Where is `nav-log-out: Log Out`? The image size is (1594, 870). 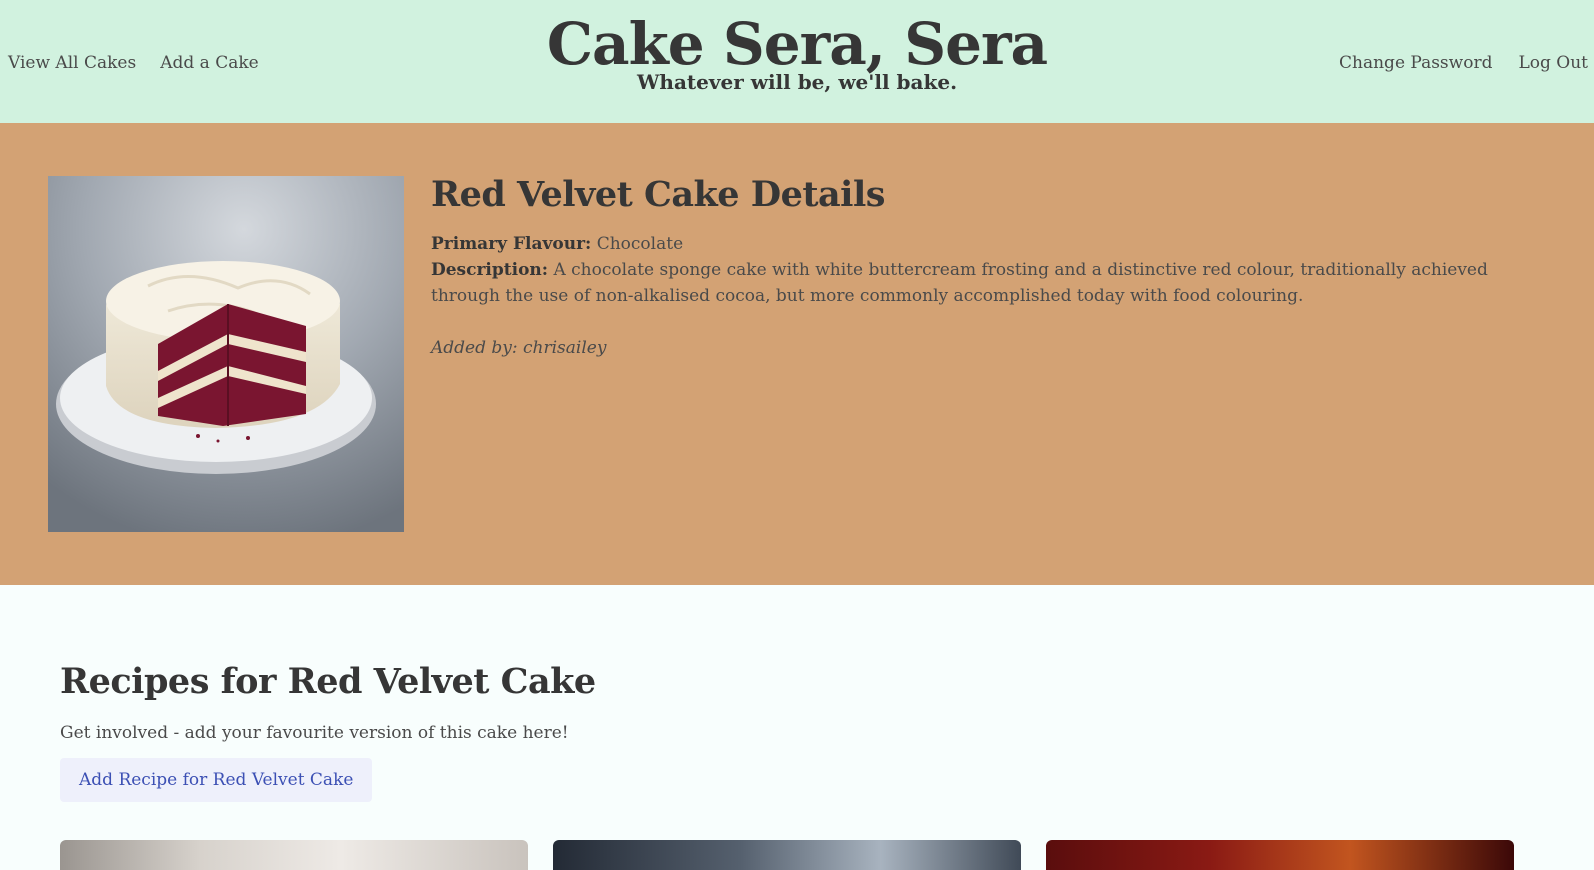
nav-log-out: Log Out is located at coordinates (1553, 63).